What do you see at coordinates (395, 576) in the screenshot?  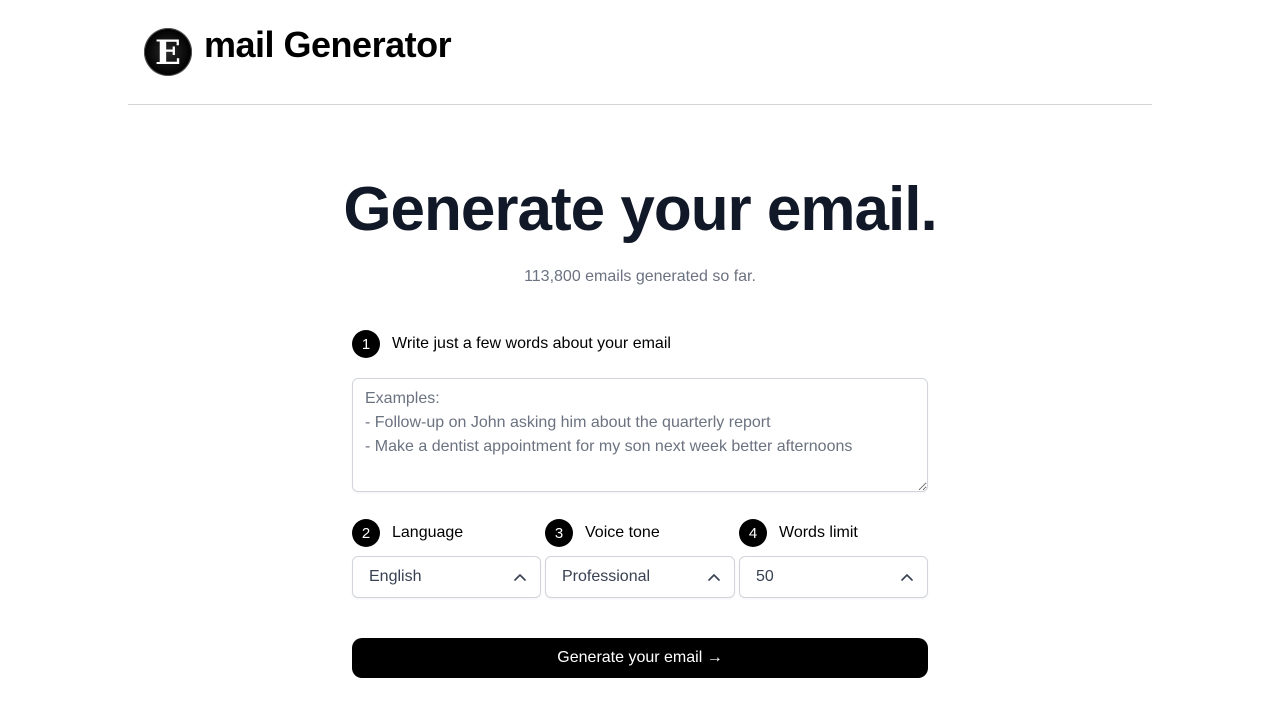 I see `language-select-value: English` at bounding box center [395, 576].